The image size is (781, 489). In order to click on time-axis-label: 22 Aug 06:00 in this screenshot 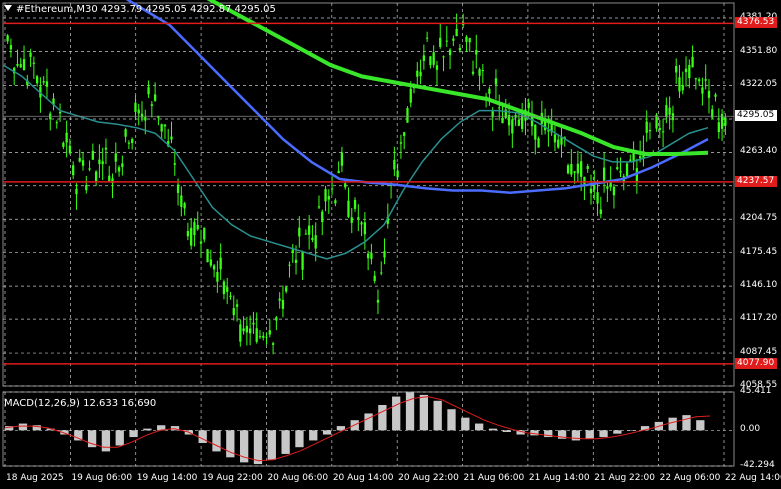, I will do `click(690, 478)`.